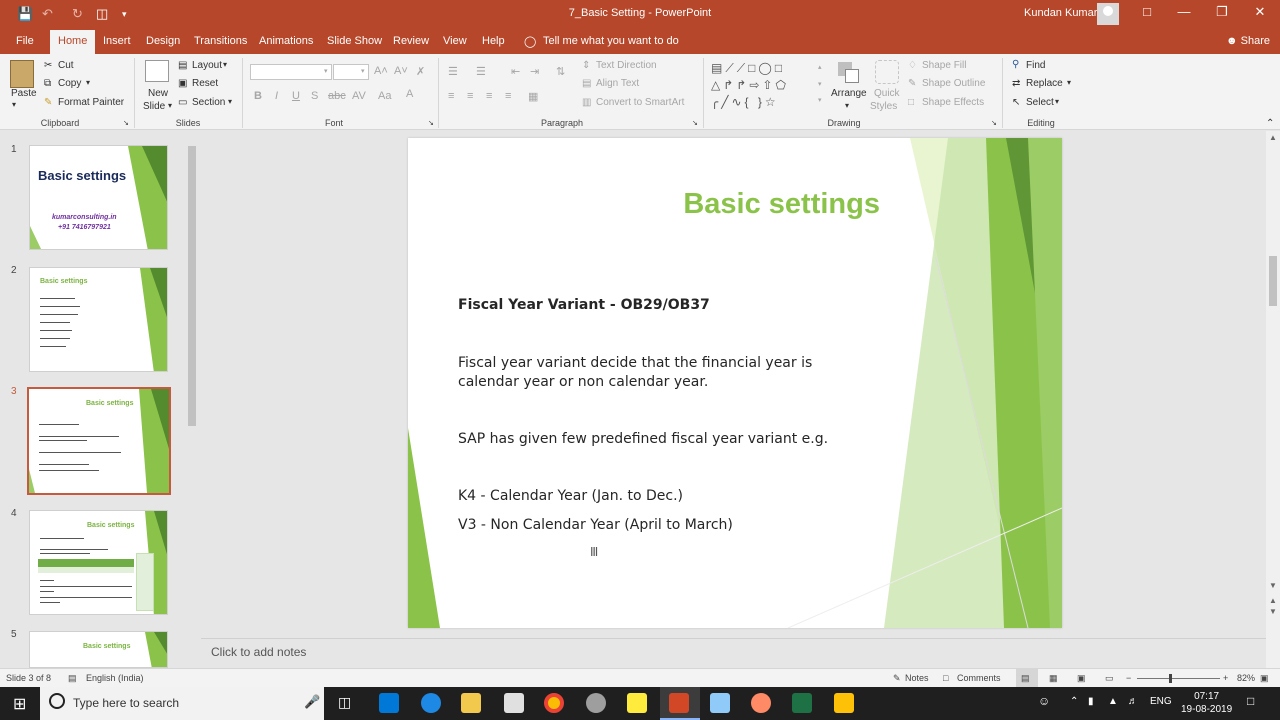 This screenshot has width=1280, height=720. Describe the element at coordinates (258, 96) in the screenshot. I see `bold-icon: B` at that location.